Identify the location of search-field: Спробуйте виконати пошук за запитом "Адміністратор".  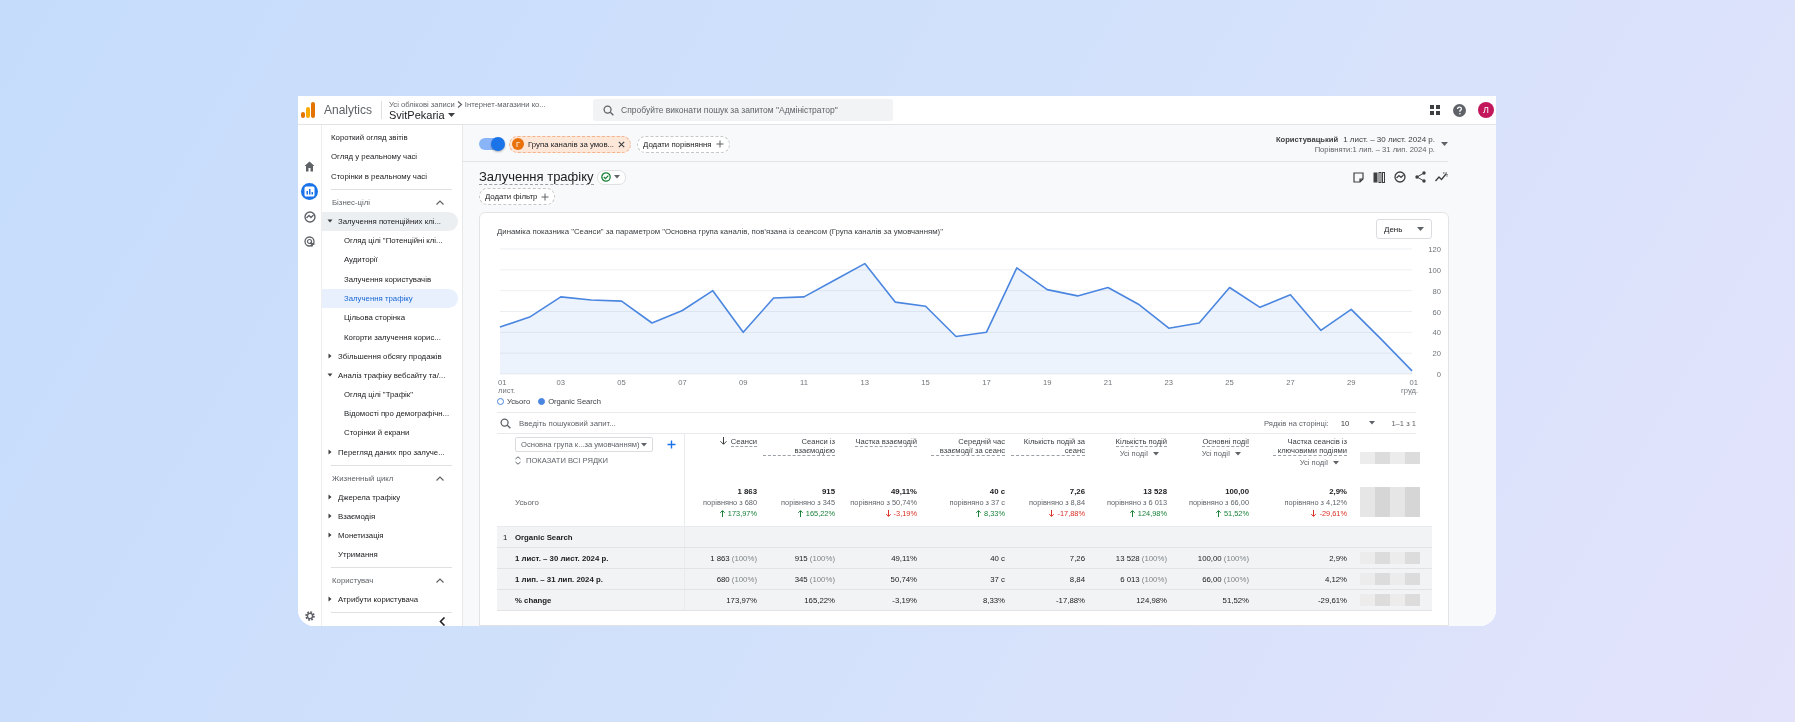
(743, 110).